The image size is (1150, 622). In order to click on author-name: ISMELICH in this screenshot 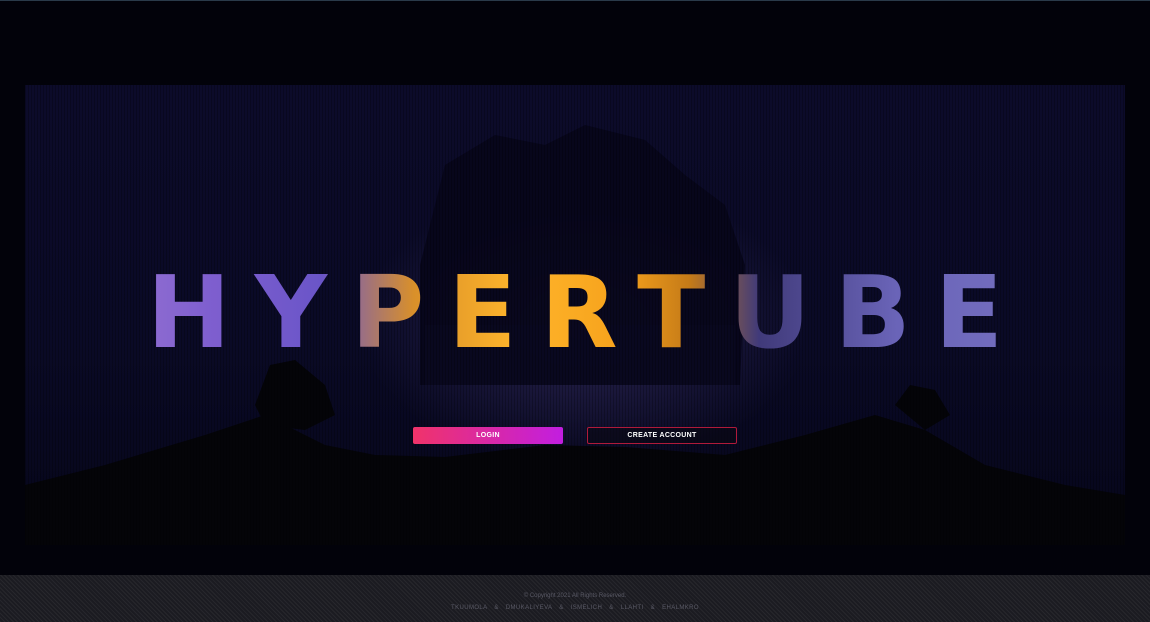, I will do `click(586, 608)`.